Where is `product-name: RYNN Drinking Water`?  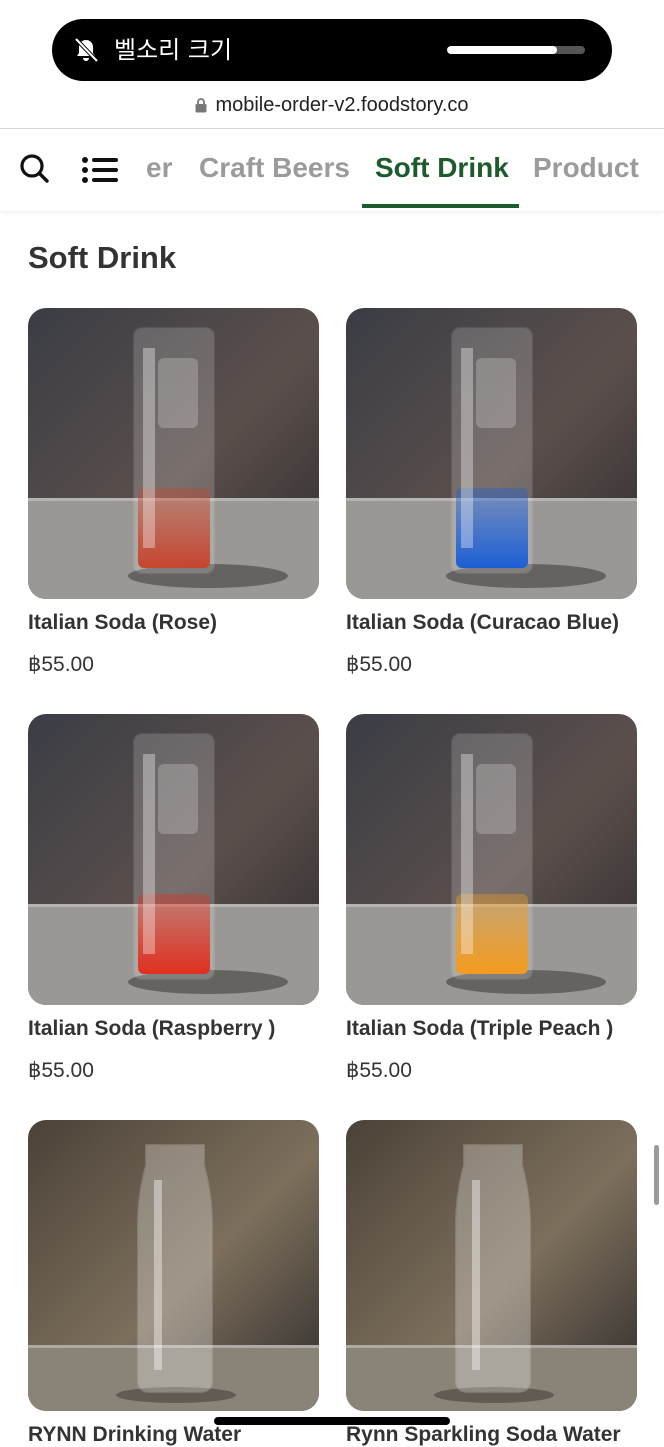
product-name: RYNN Drinking Water is located at coordinates (135, 1434).